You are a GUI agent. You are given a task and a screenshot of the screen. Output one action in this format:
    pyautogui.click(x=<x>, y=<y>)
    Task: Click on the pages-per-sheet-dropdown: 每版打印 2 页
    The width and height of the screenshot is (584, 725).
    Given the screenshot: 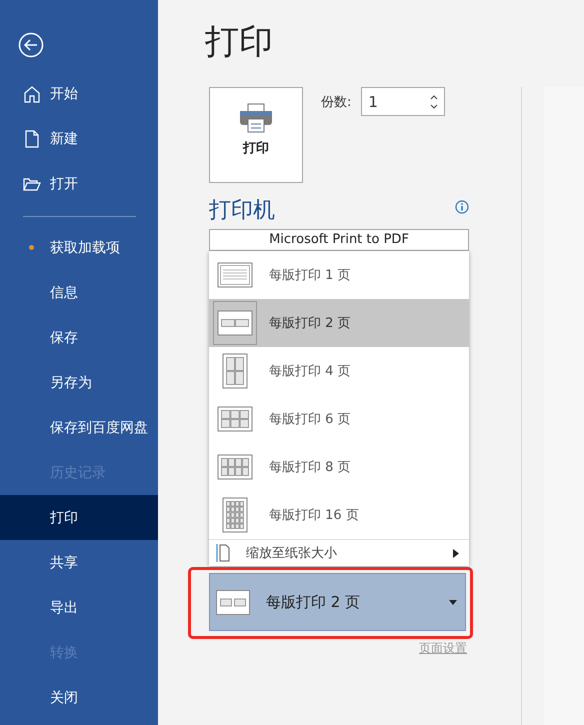 What is the action you would take?
    pyautogui.click(x=337, y=602)
    